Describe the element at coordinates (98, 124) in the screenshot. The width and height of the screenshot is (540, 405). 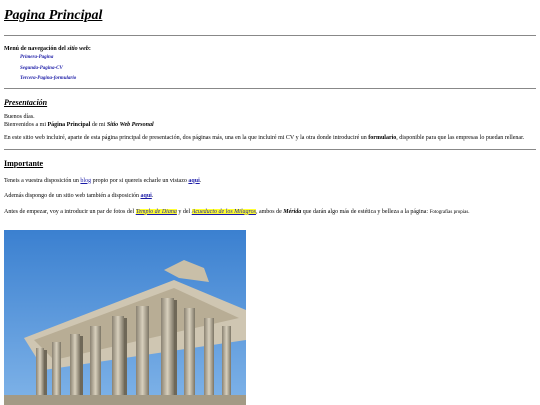
I see `welcome-mid: de mi` at that location.